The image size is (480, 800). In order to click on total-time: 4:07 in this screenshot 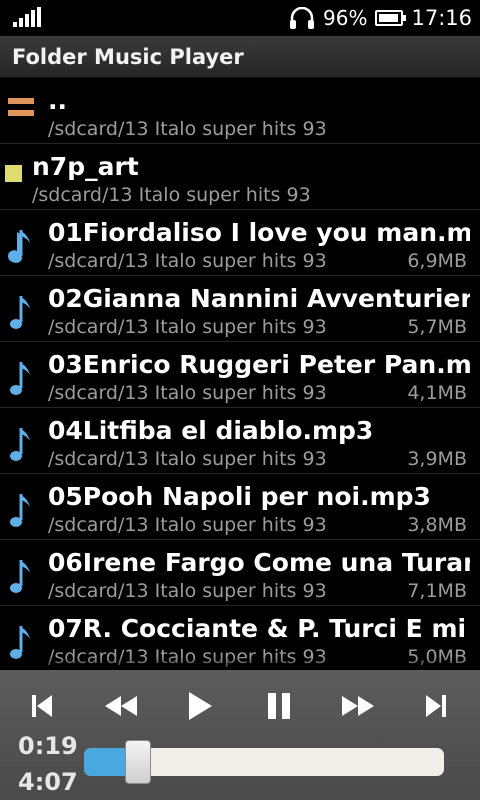, I will do `click(48, 782)`.